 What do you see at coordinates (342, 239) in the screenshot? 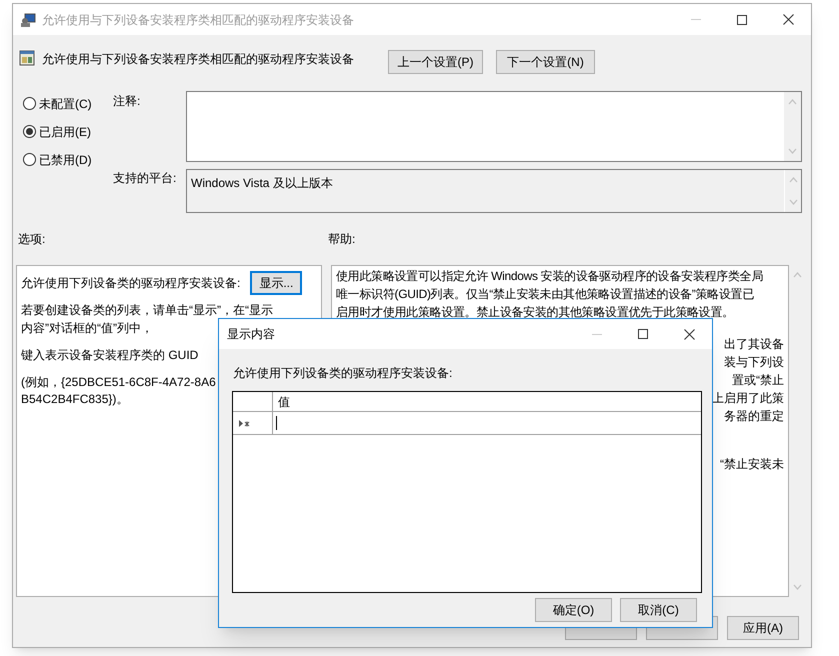
I see `help-label: 帮助:` at bounding box center [342, 239].